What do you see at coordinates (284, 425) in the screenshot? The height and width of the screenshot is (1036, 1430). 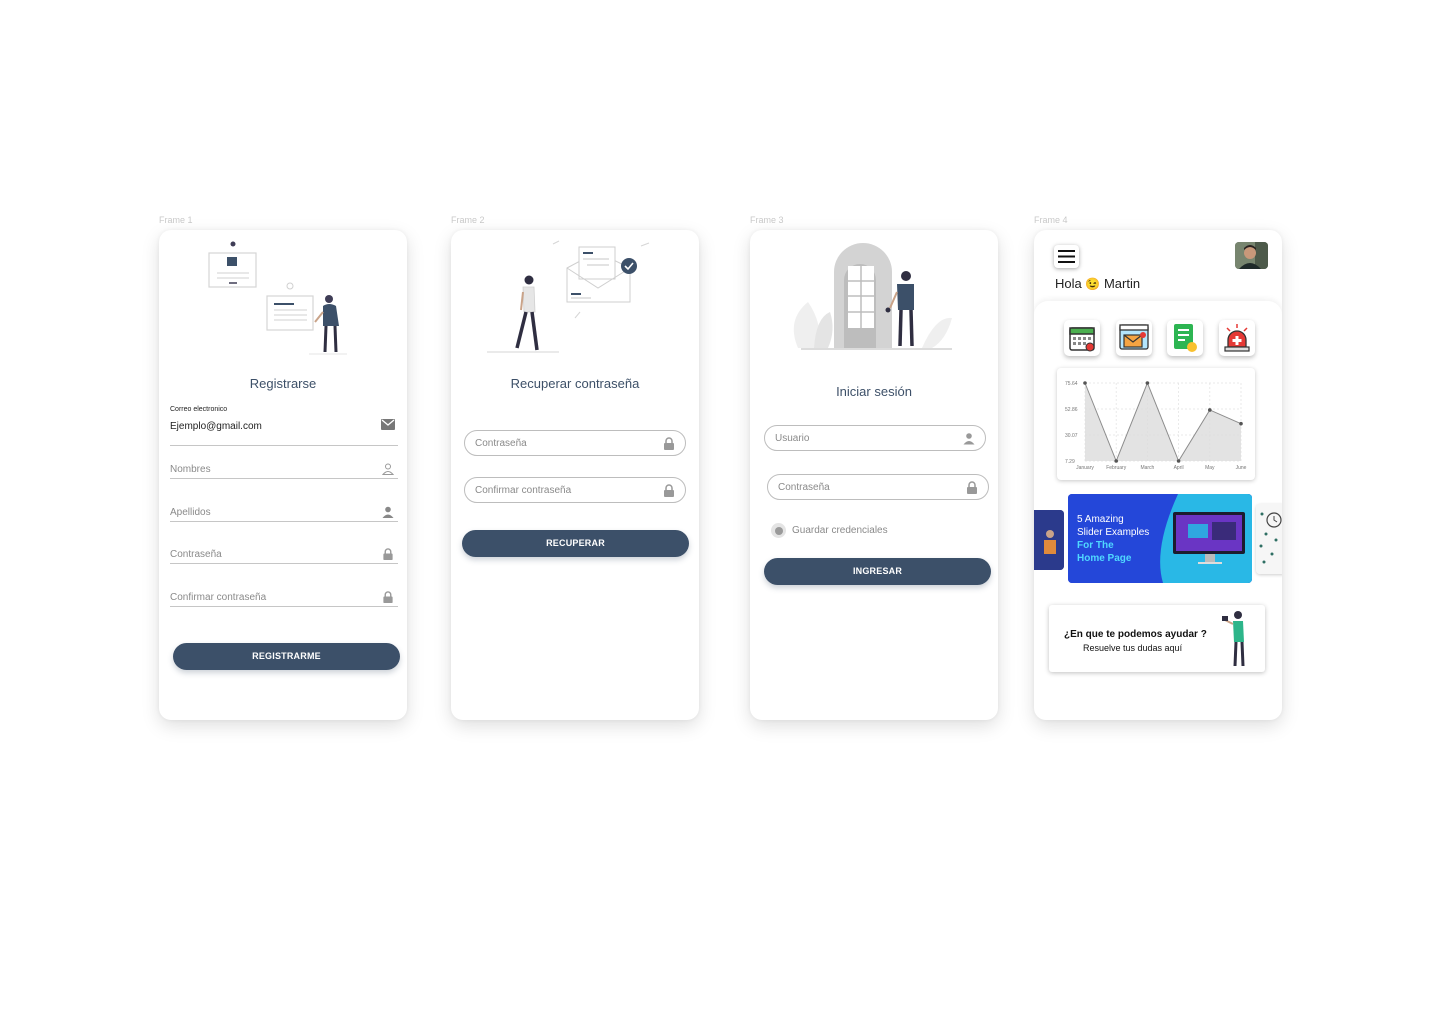 I see `email-field: Correo electronico Ejemplo@gmail.com` at bounding box center [284, 425].